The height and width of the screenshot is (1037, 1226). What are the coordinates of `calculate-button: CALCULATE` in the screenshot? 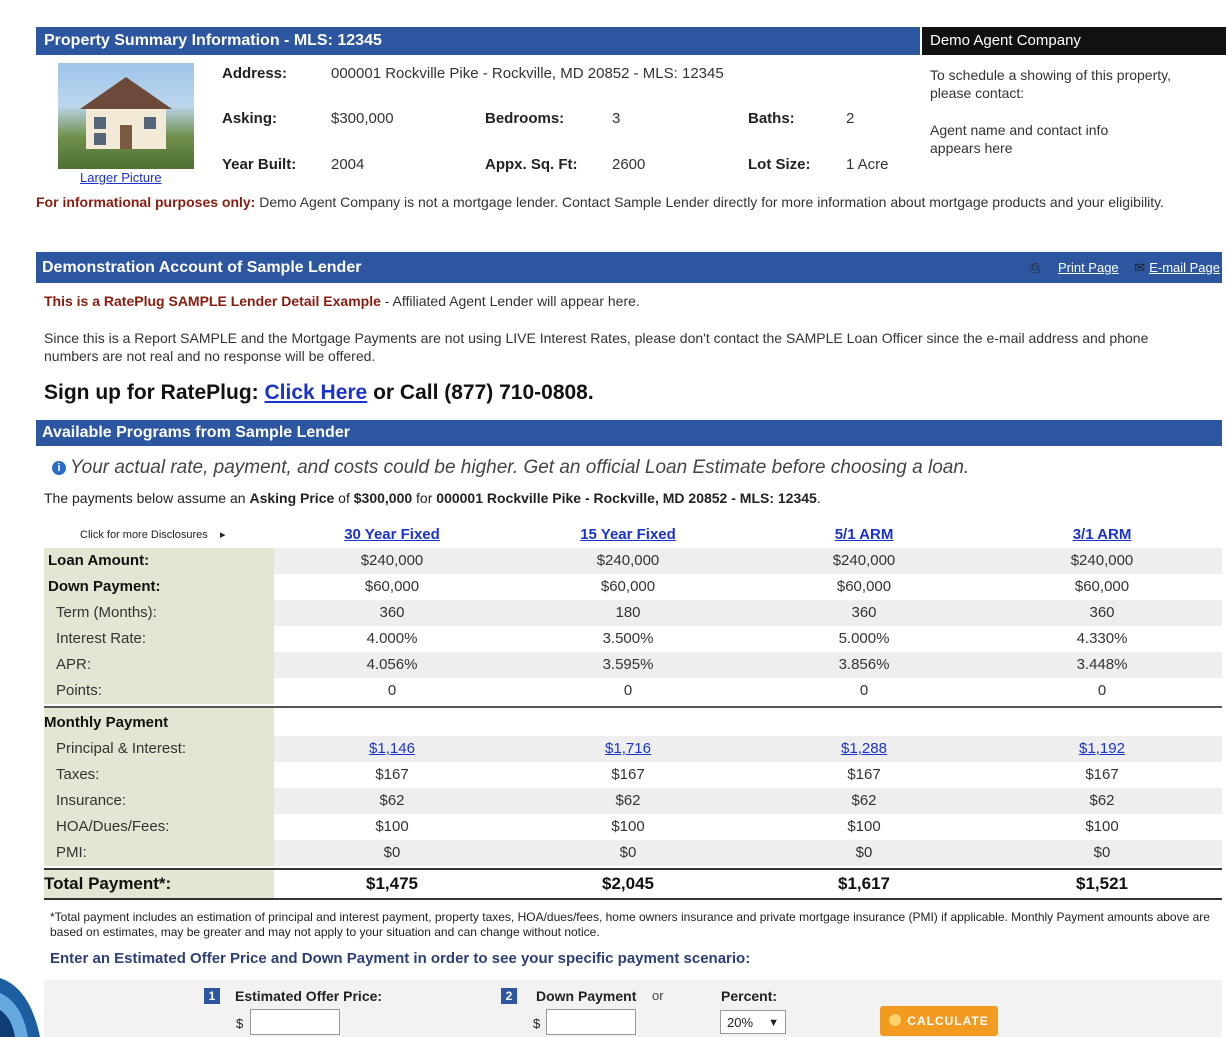 It's located at (939, 1021).